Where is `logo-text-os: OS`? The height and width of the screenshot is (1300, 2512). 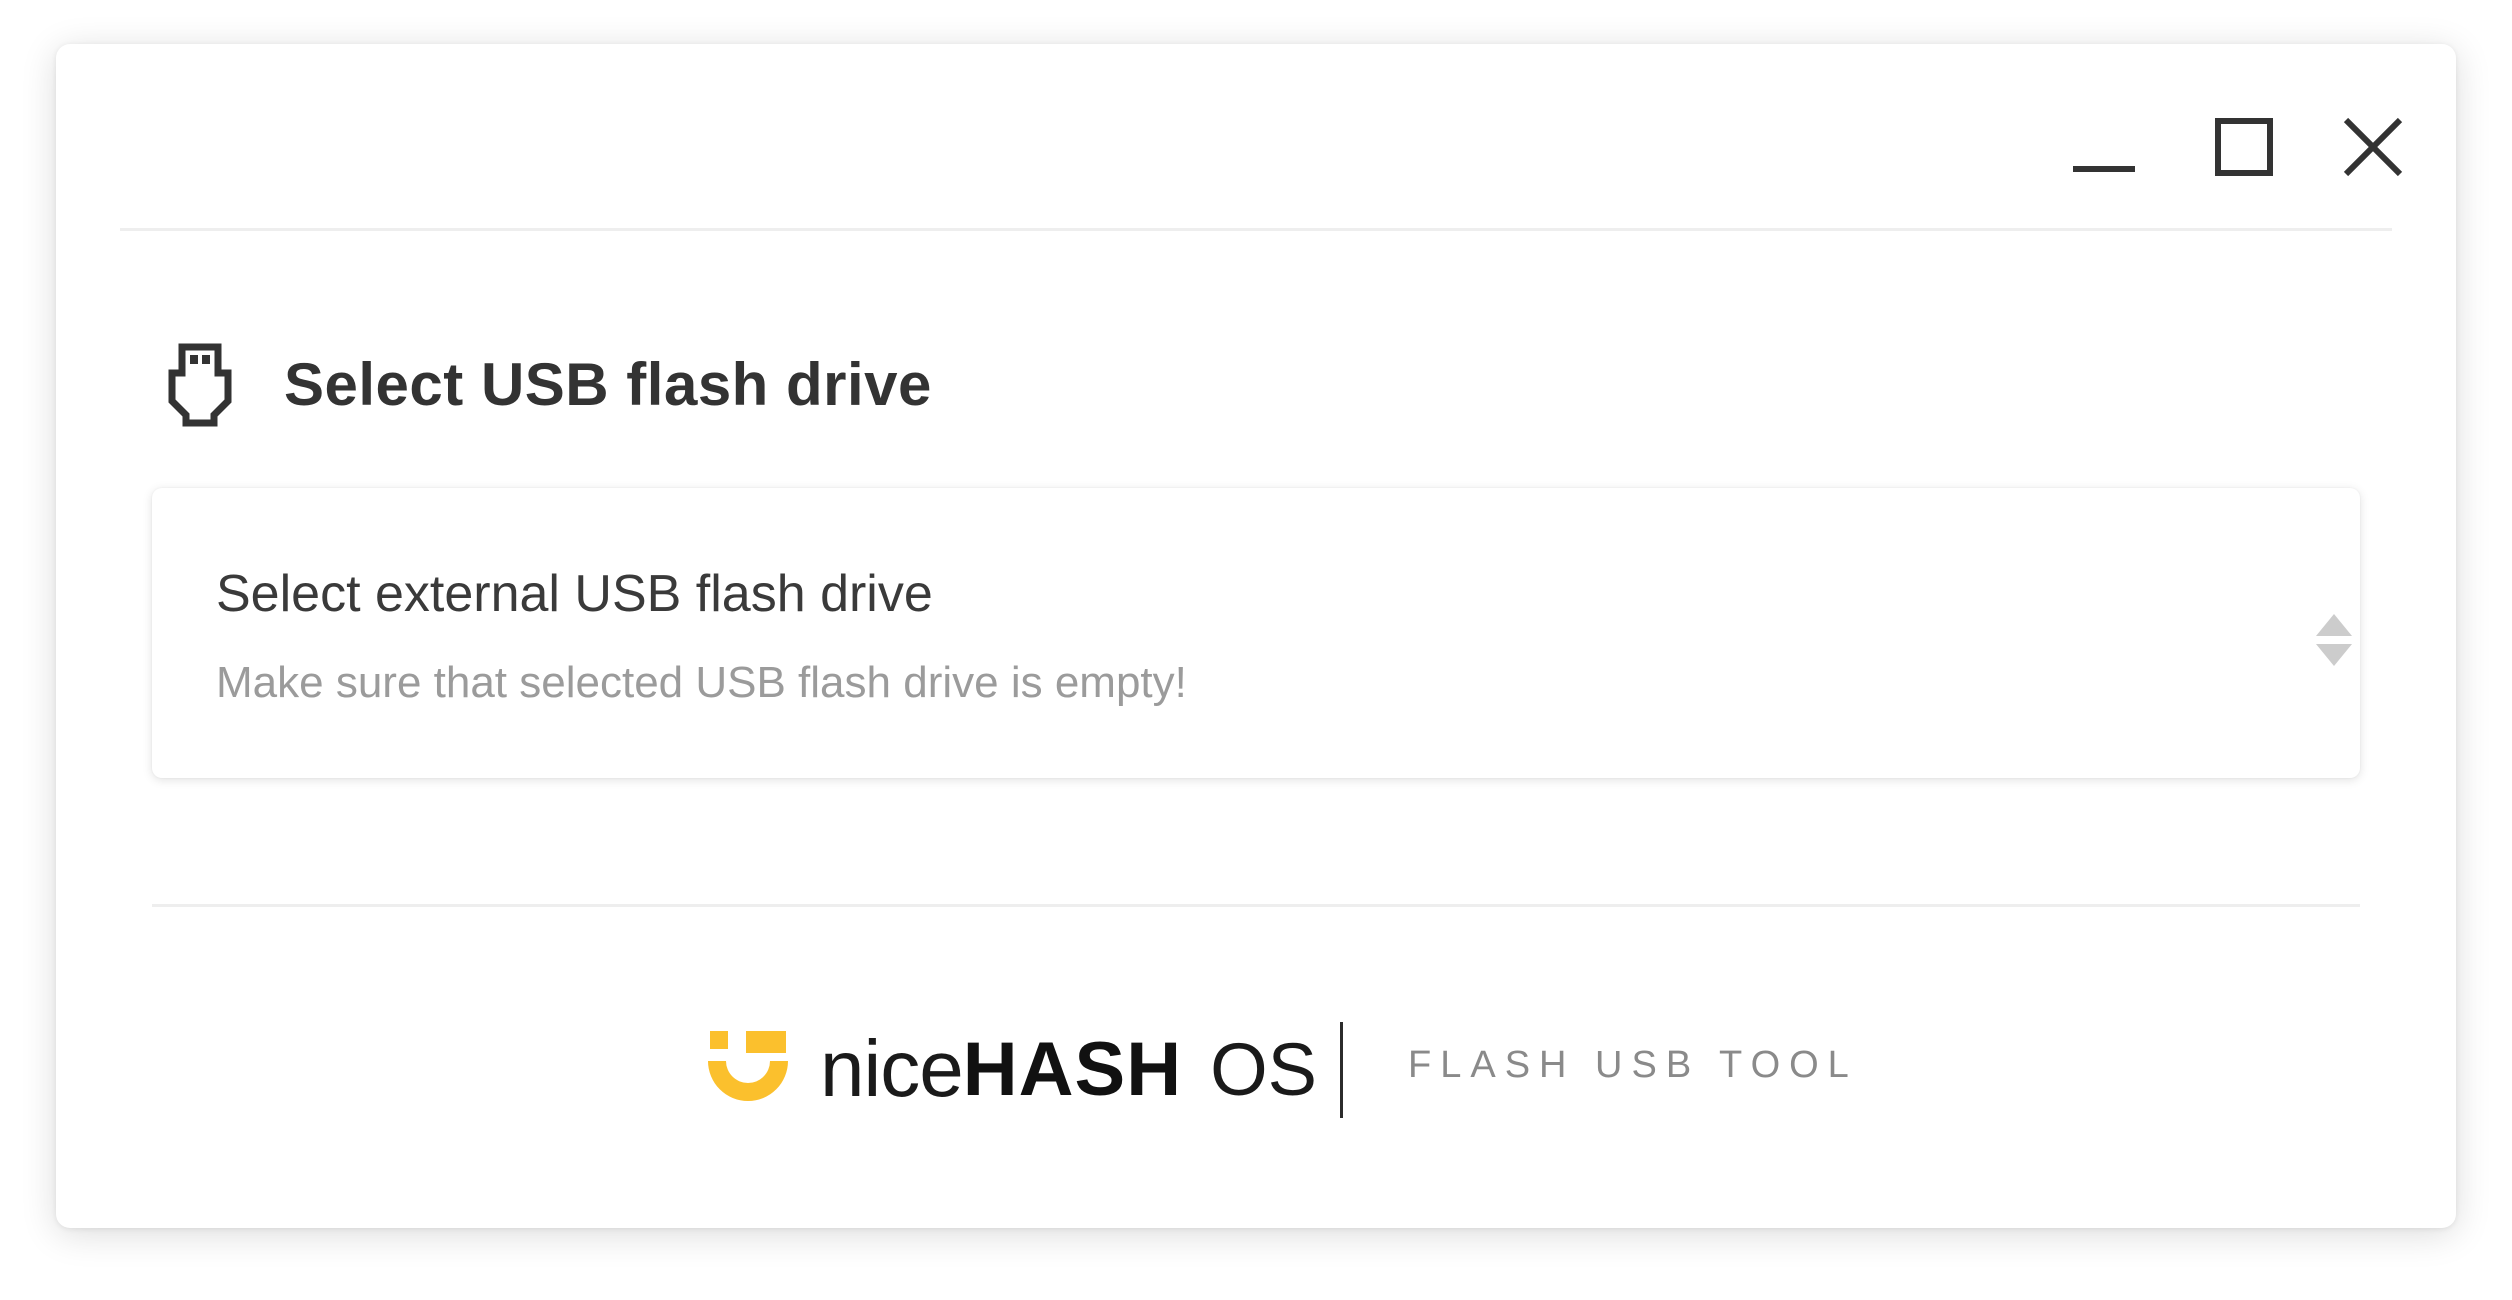 logo-text-os: OS is located at coordinates (1264, 1069).